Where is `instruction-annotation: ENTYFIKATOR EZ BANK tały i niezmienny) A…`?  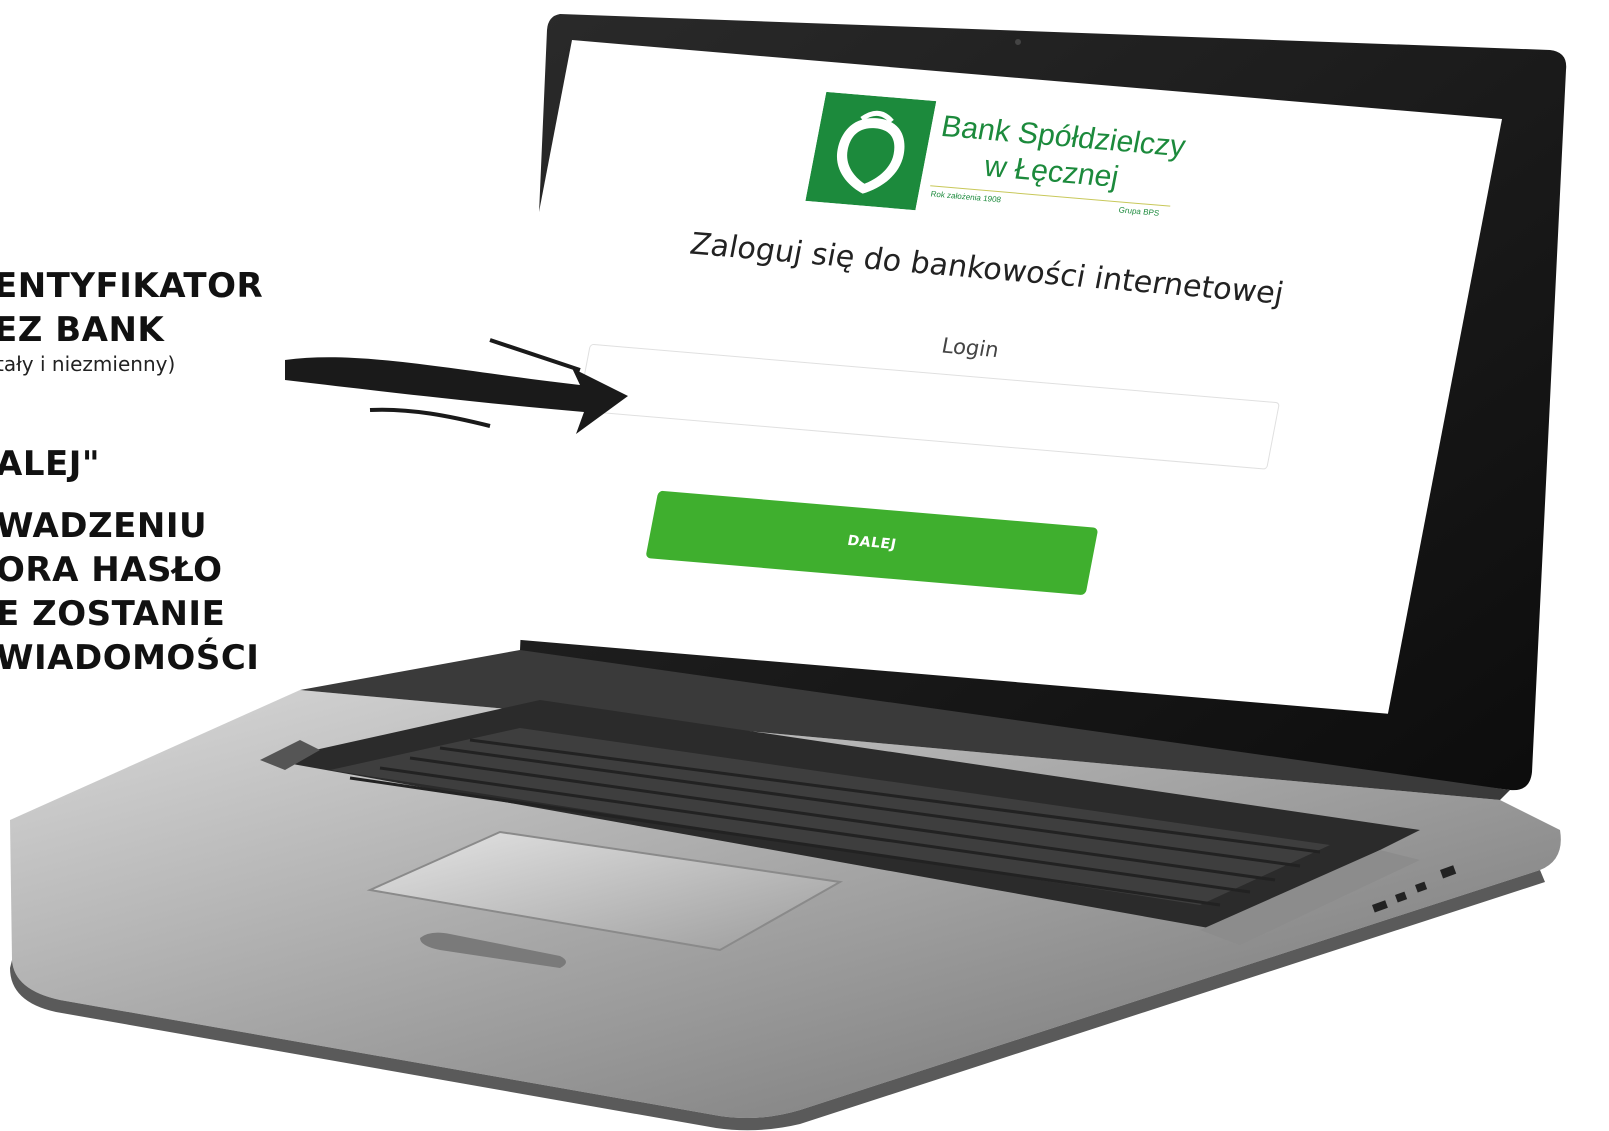 instruction-annotation: ENTYFIKATOR EZ BANK tały i niezmienny) A… is located at coordinates (150, 380).